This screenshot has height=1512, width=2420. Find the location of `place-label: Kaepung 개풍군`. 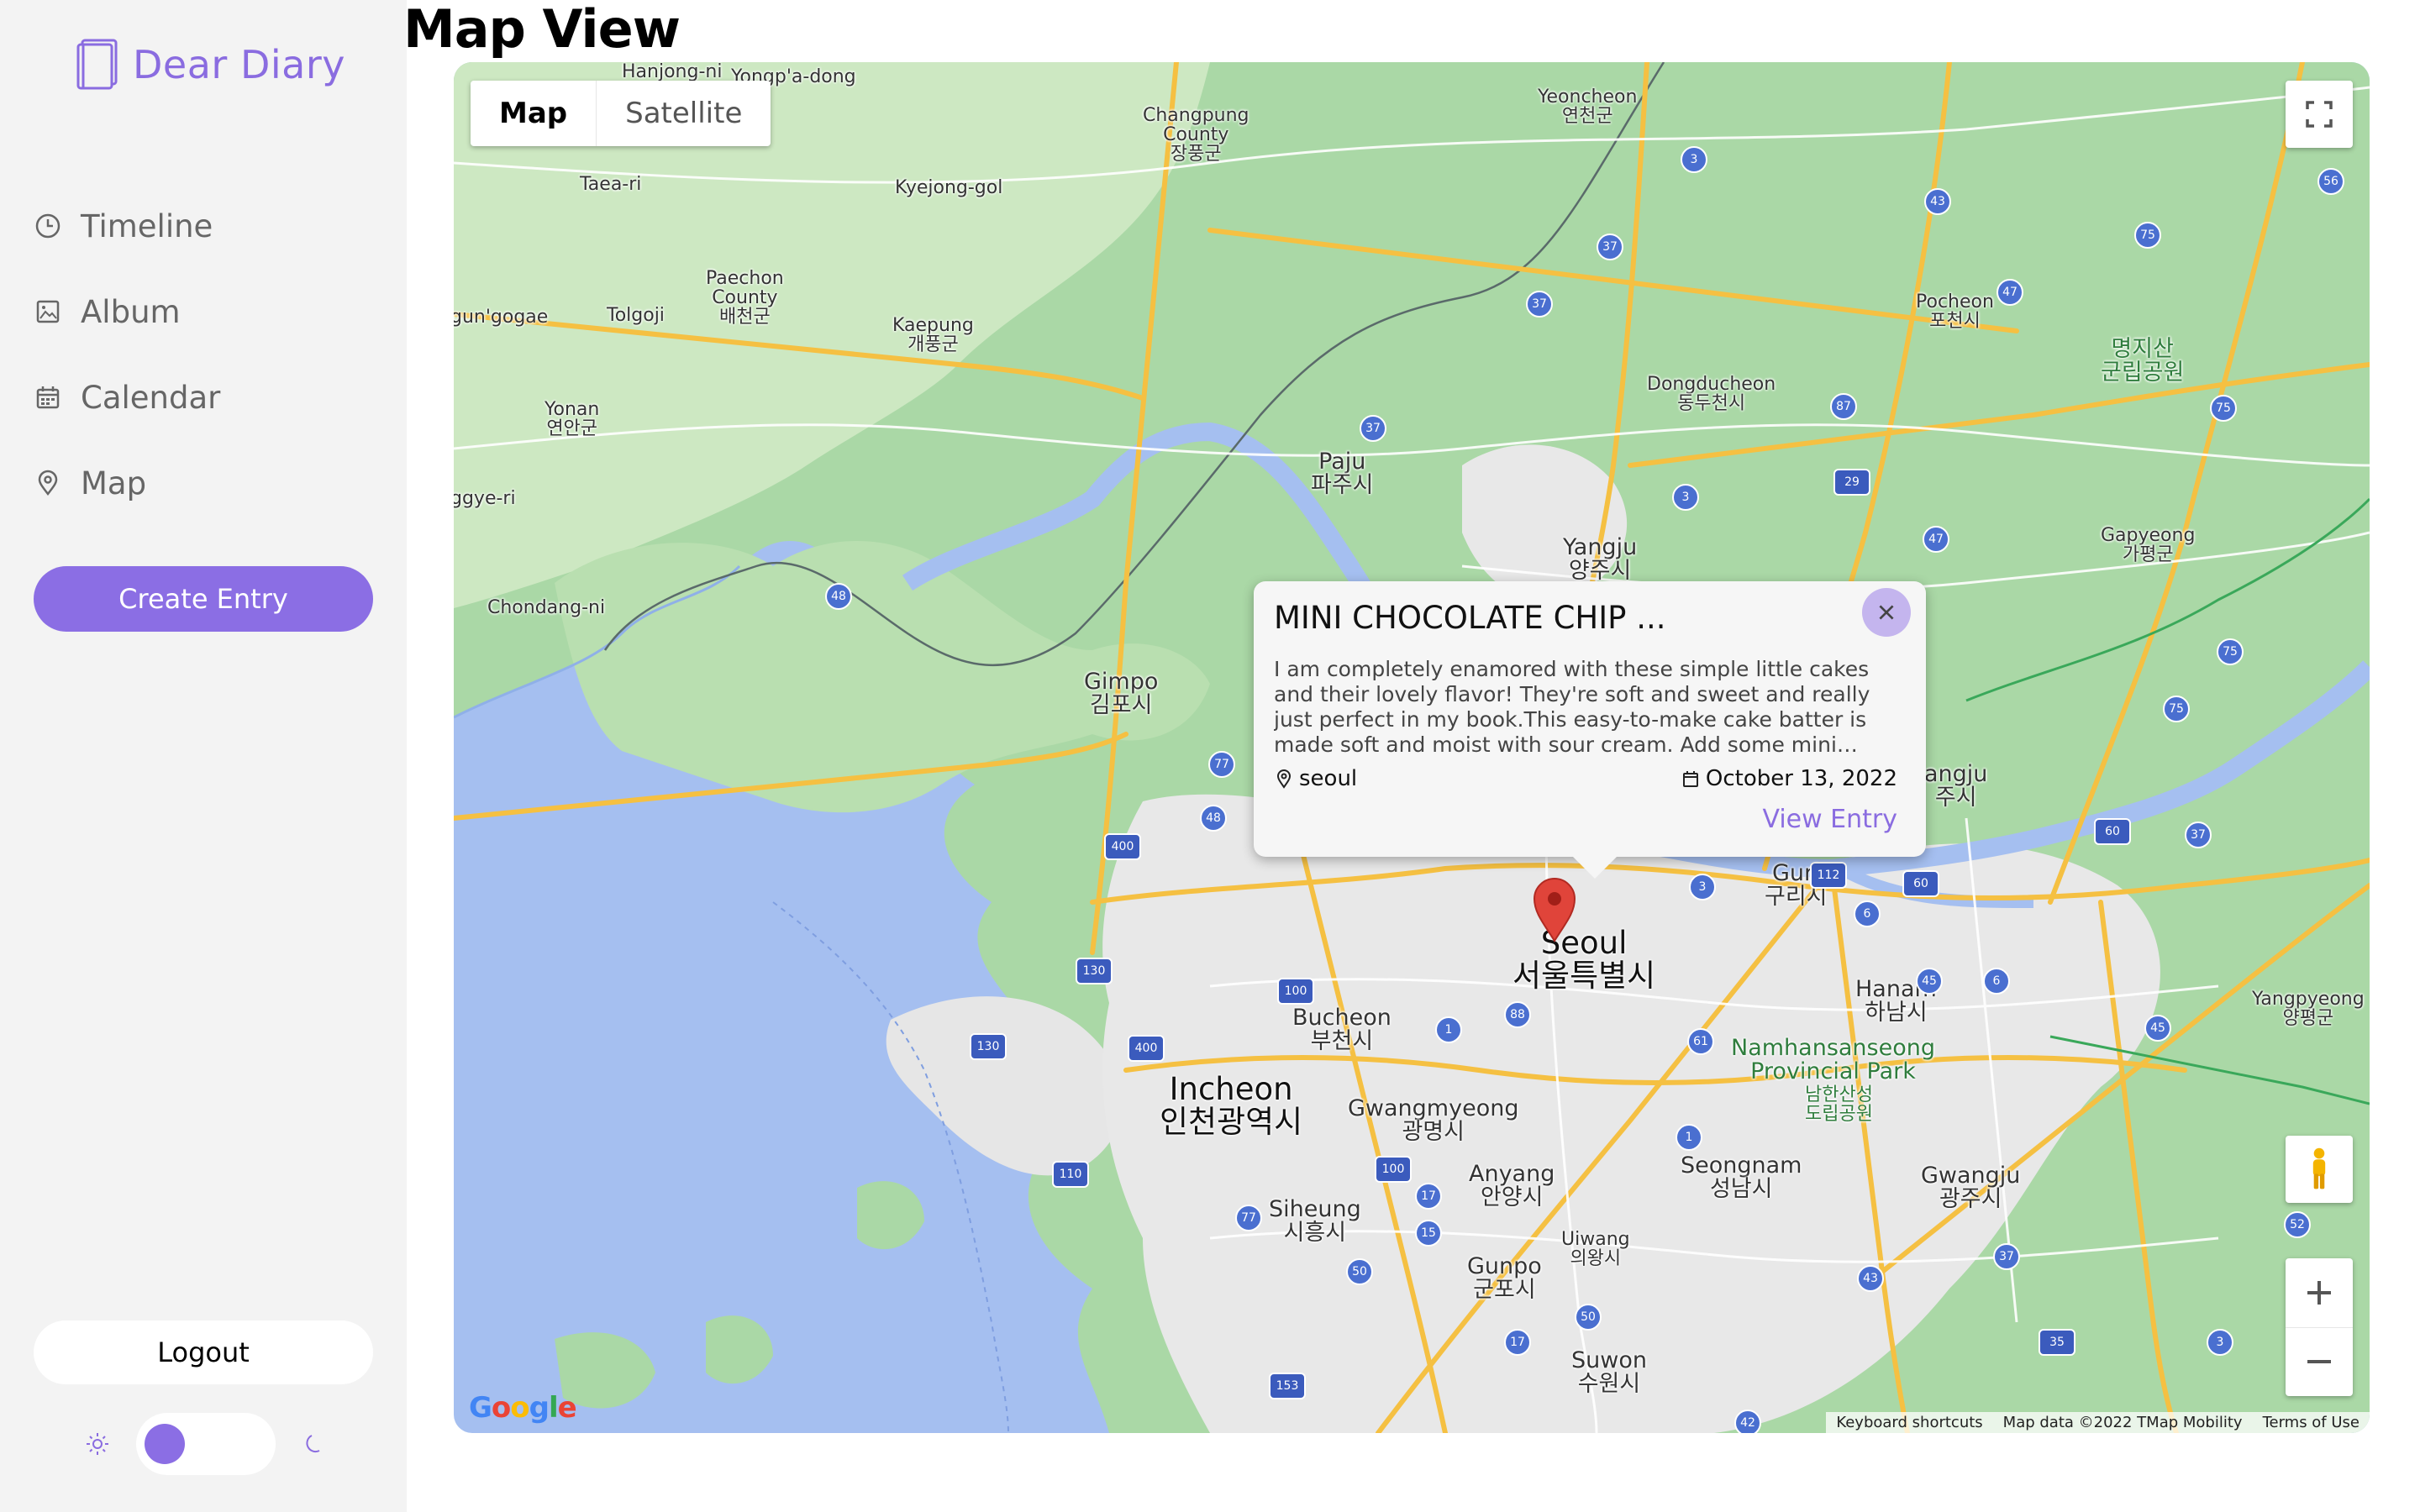

place-label: Kaepung 개풍군 is located at coordinates (933, 335).